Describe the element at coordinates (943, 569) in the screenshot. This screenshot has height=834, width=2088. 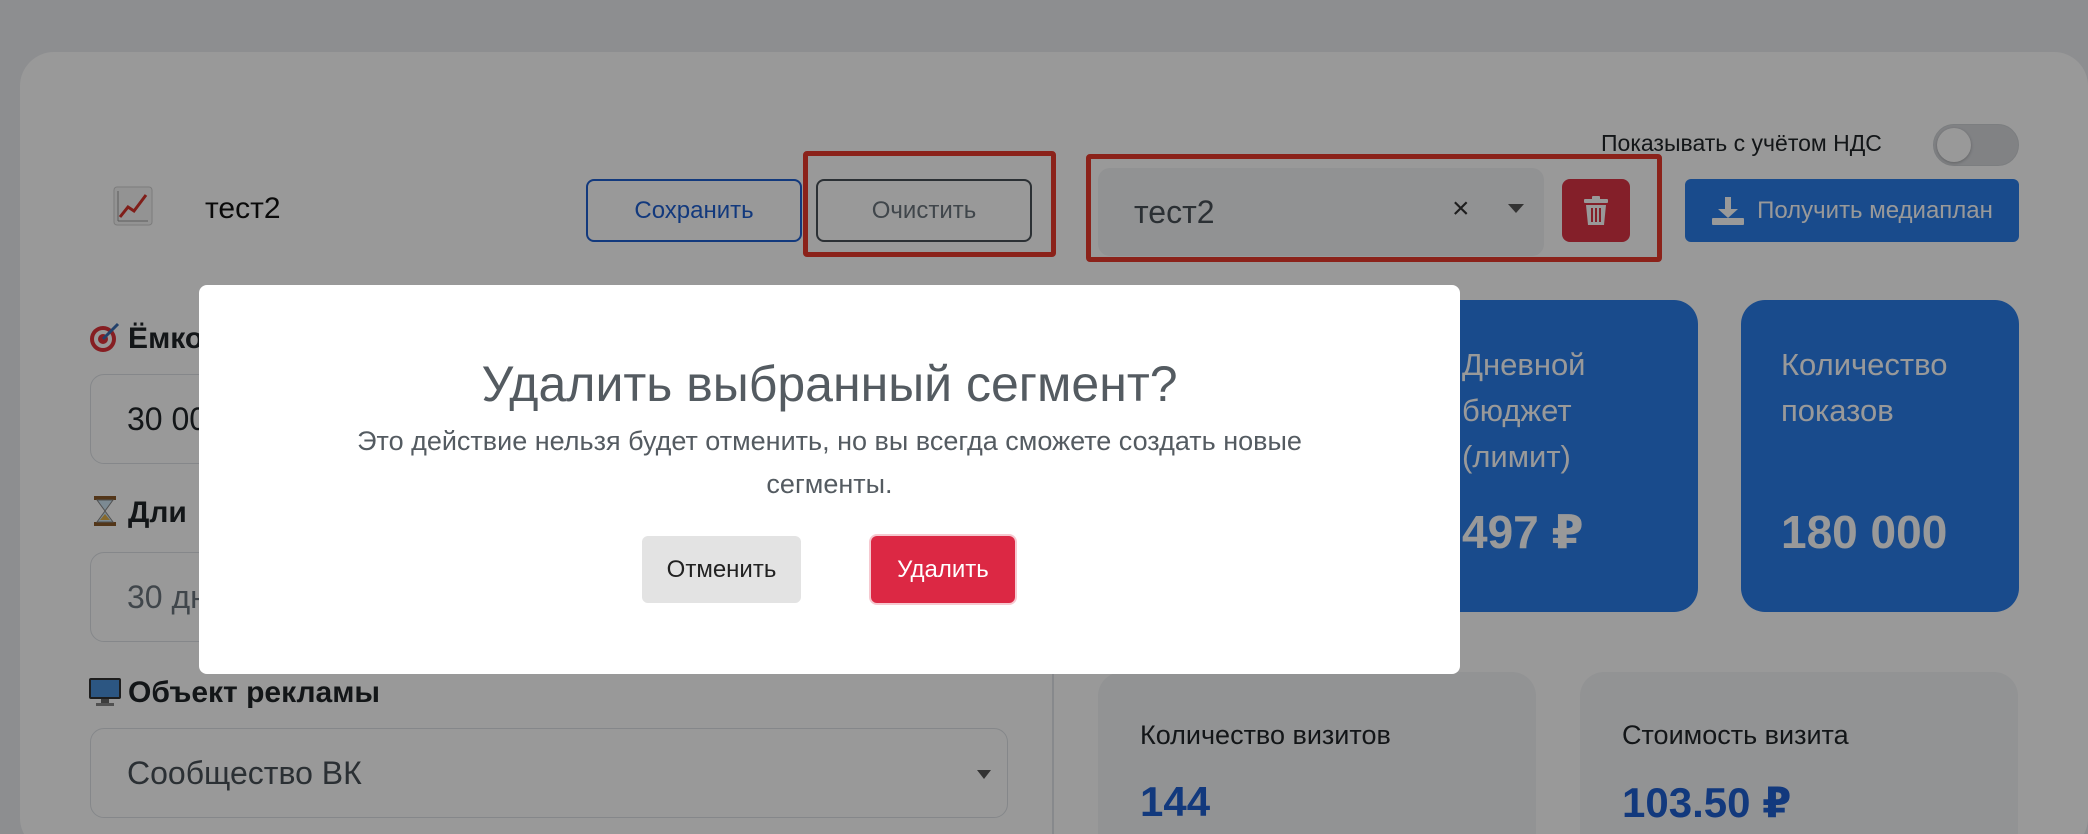
I see `confirm-delete-button: Удалить` at that location.